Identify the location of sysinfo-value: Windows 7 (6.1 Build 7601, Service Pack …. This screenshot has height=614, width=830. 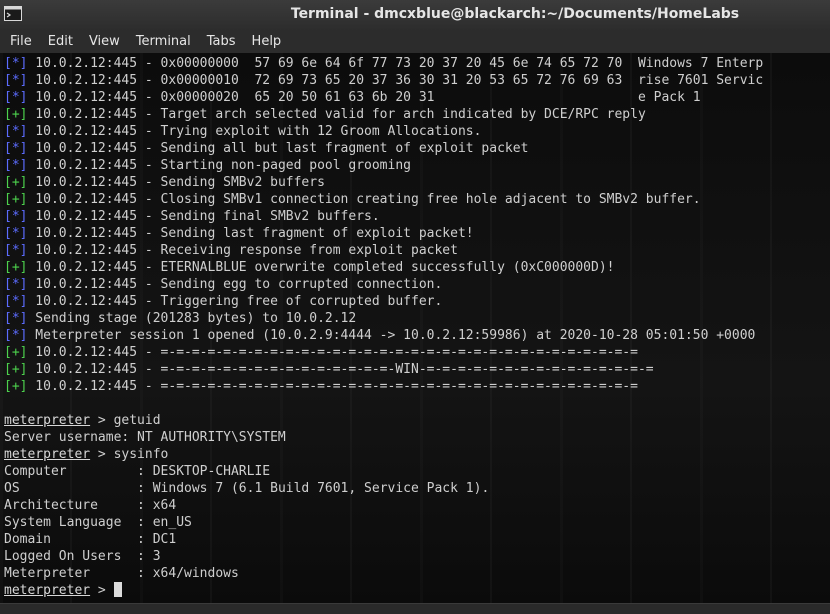
(321, 488).